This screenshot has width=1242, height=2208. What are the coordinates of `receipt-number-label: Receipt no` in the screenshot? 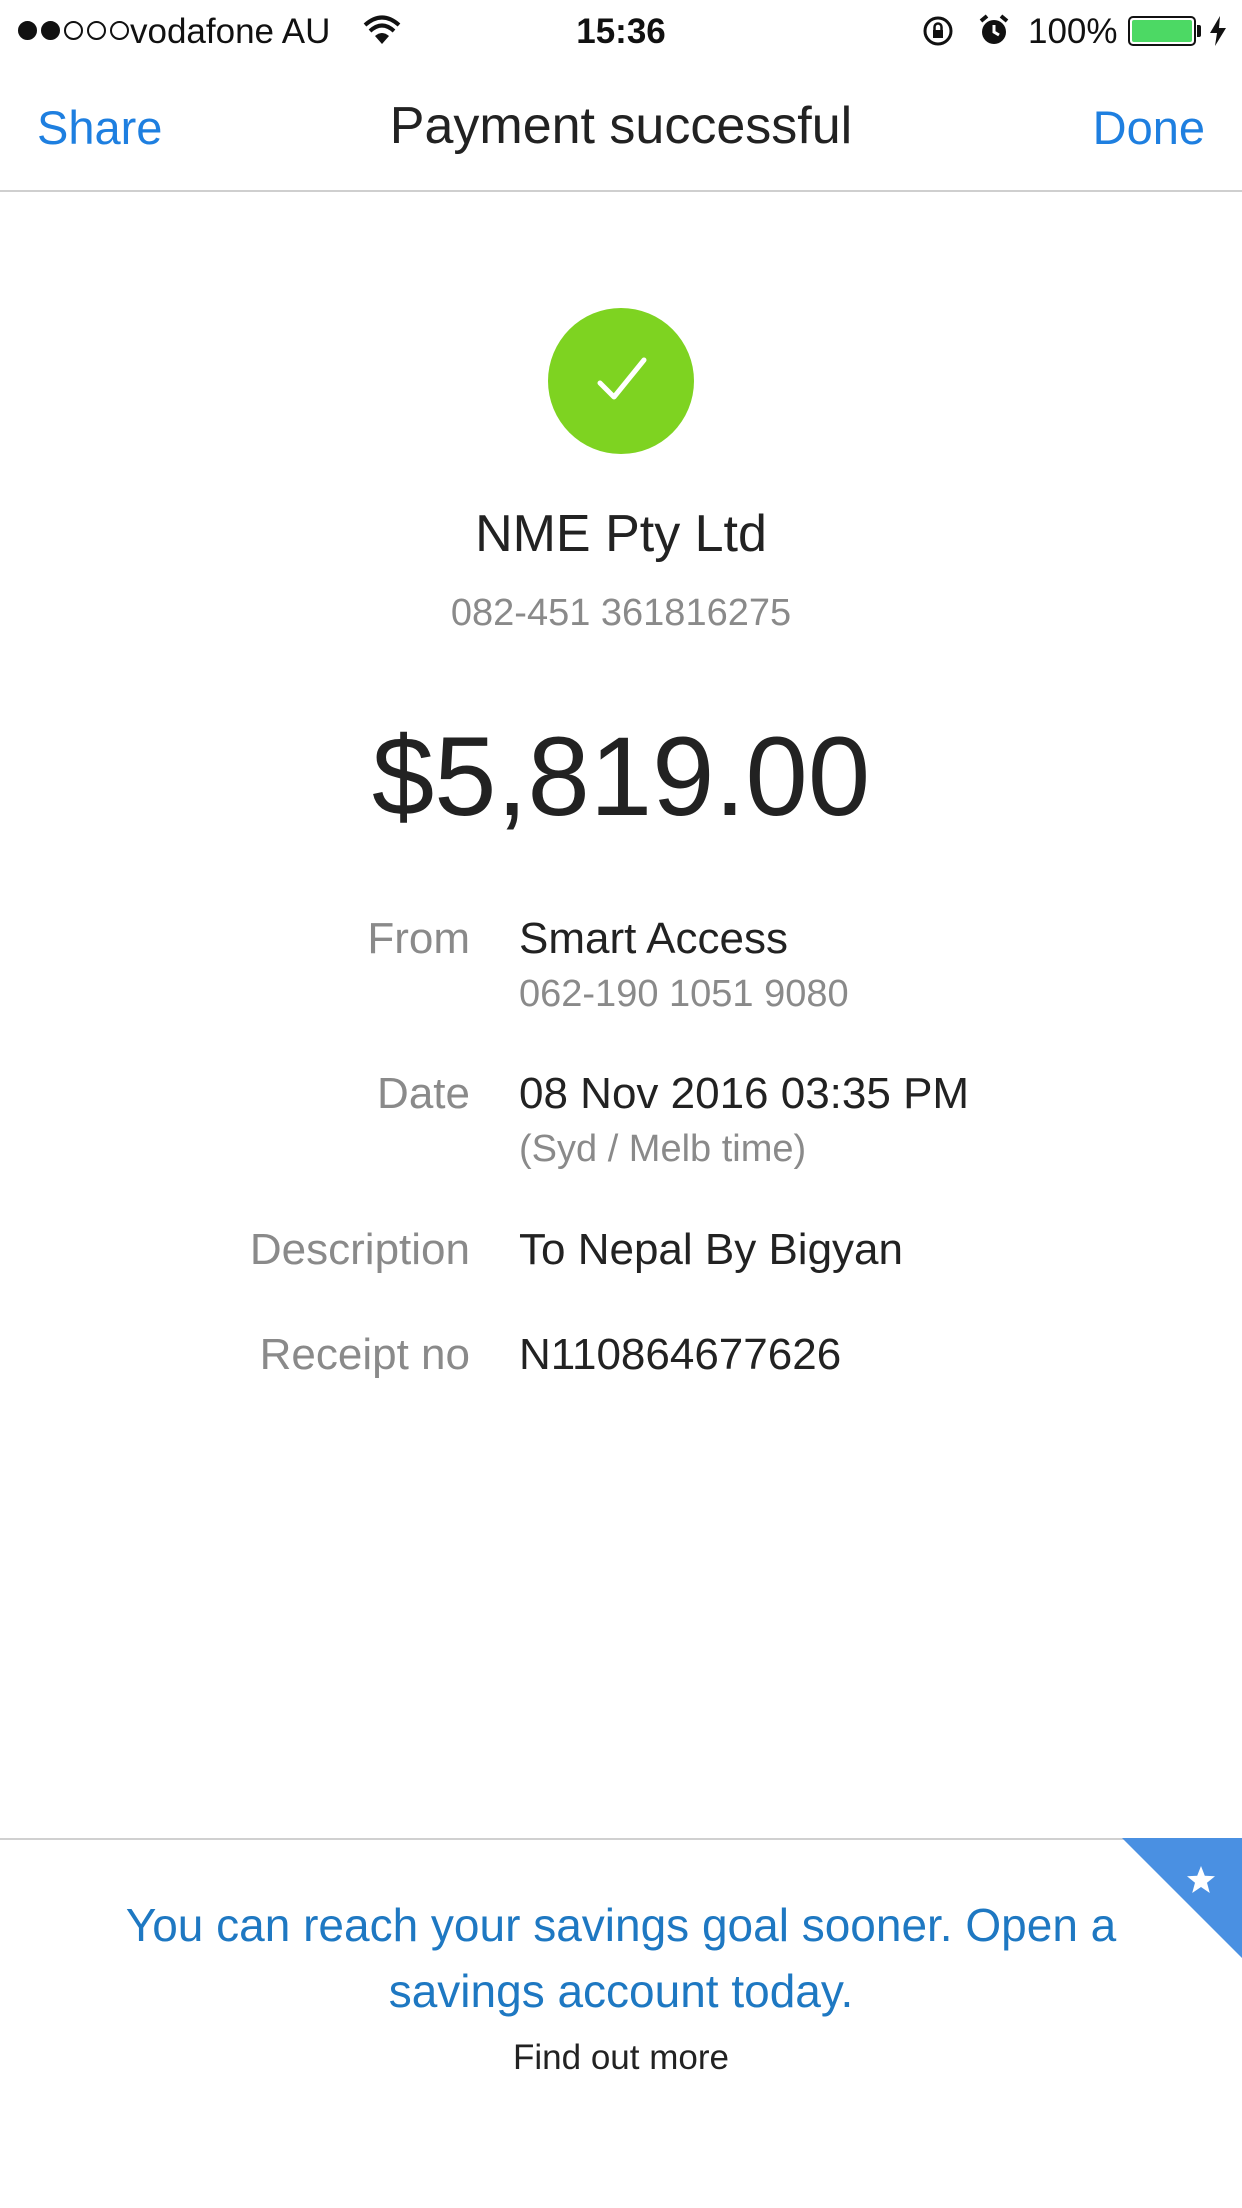 It's located at (364, 1354).